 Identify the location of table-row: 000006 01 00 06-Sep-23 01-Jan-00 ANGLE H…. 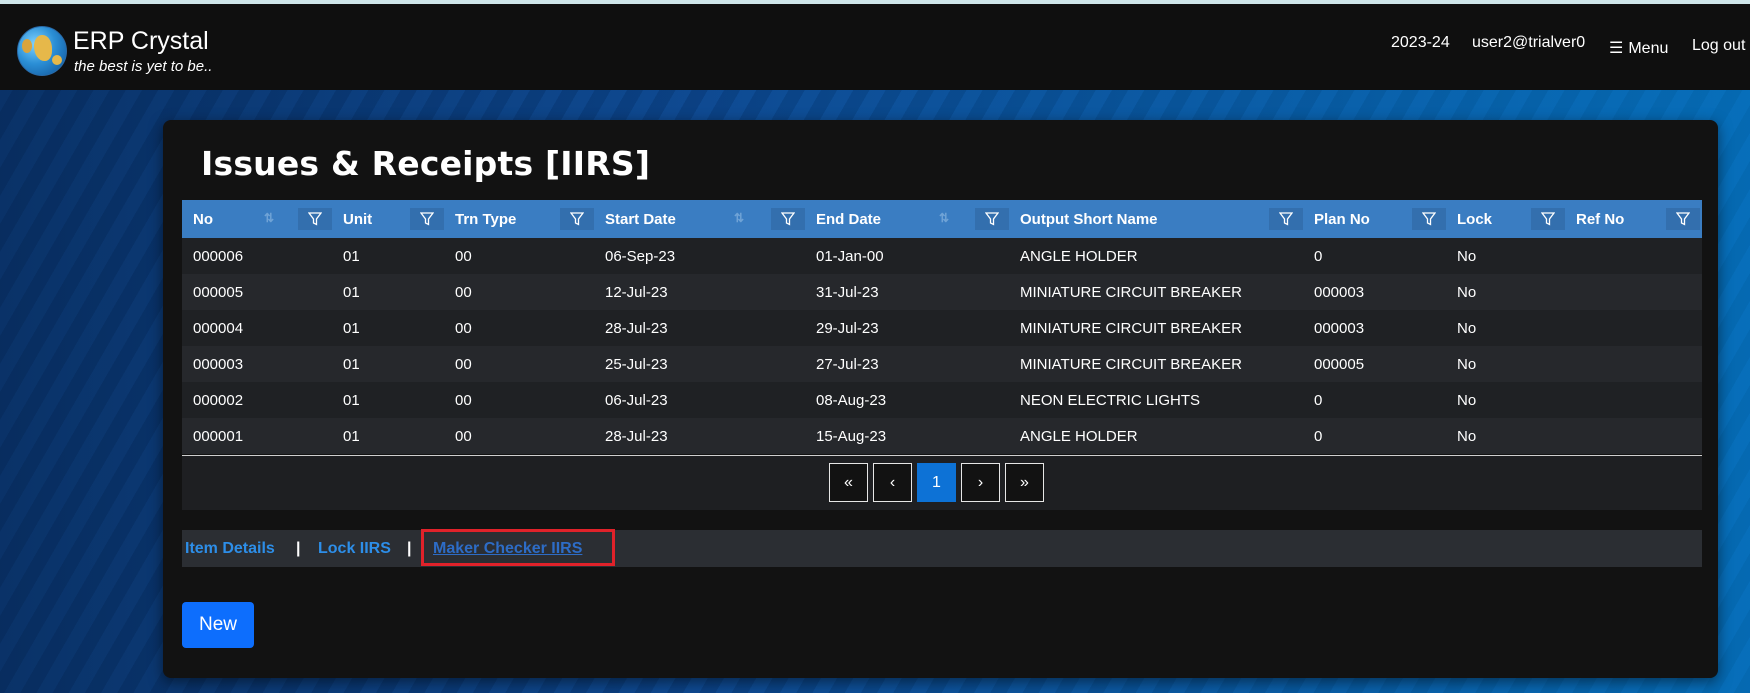
(942, 256).